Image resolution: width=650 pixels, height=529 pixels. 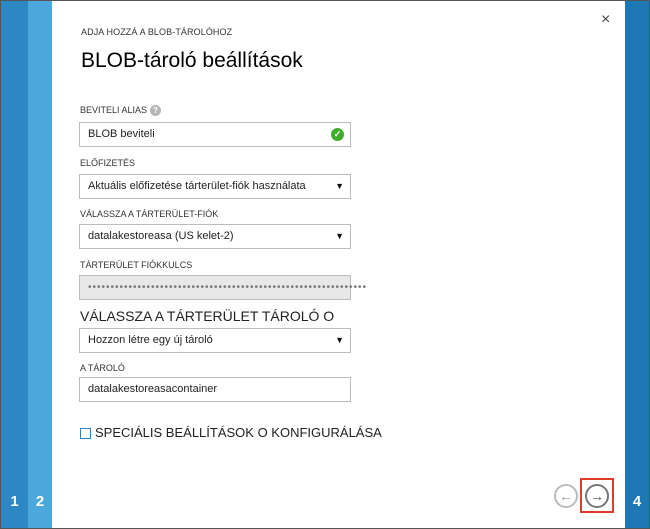 What do you see at coordinates (215, 340) in the screenshot?
I see `container-choice-select: Hozzon létre egy új tároló ▼` at bounding box center [215, 340].